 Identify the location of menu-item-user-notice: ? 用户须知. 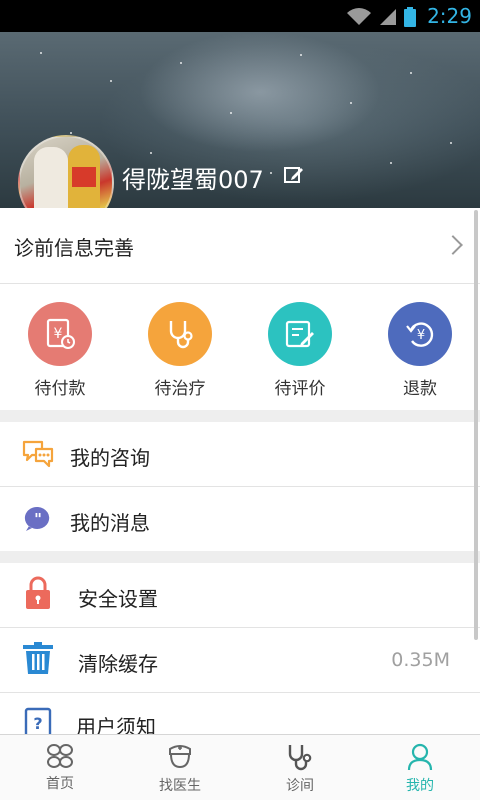
(240, 713).